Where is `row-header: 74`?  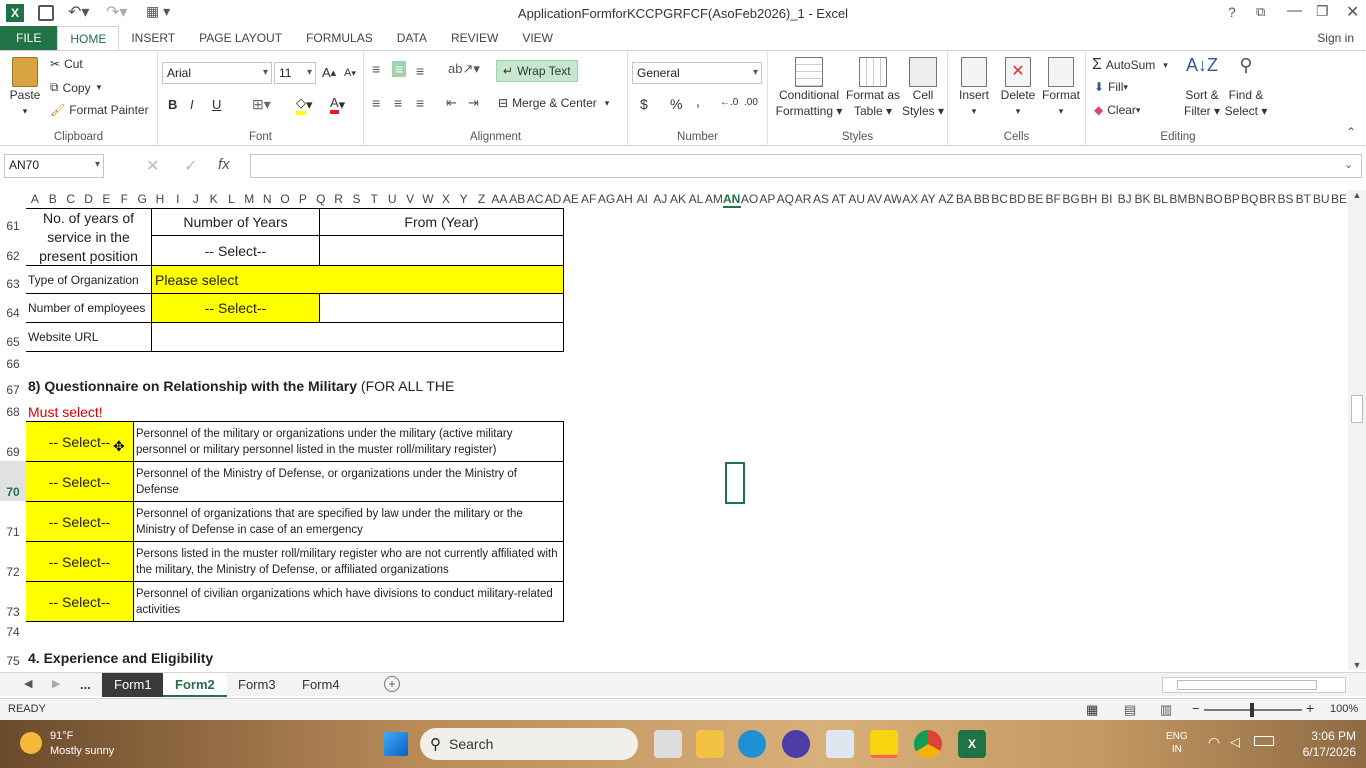 row-header: 74 is located at coordinates (13, 631).